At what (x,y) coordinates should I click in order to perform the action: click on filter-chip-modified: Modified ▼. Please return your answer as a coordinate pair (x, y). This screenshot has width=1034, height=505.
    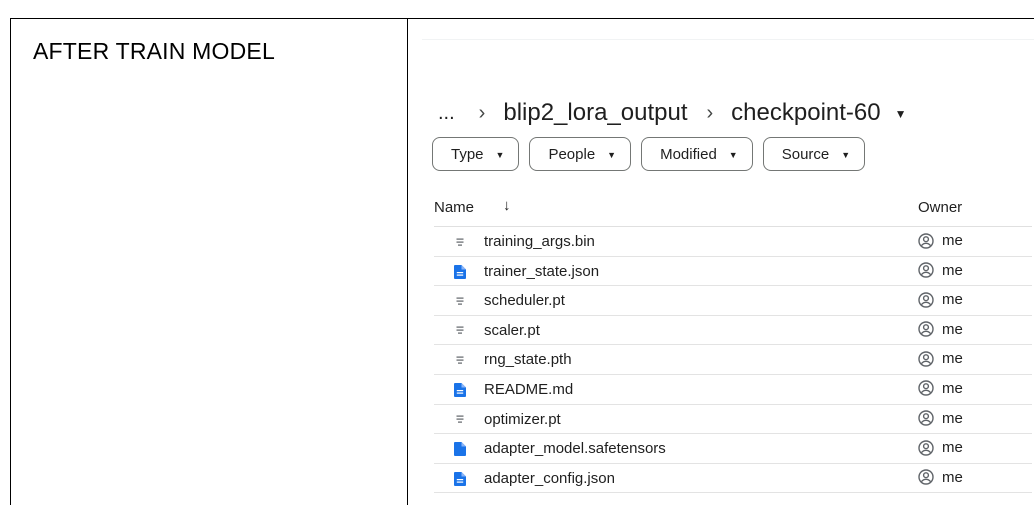
    Looking at the image, I should click on (697, 154).